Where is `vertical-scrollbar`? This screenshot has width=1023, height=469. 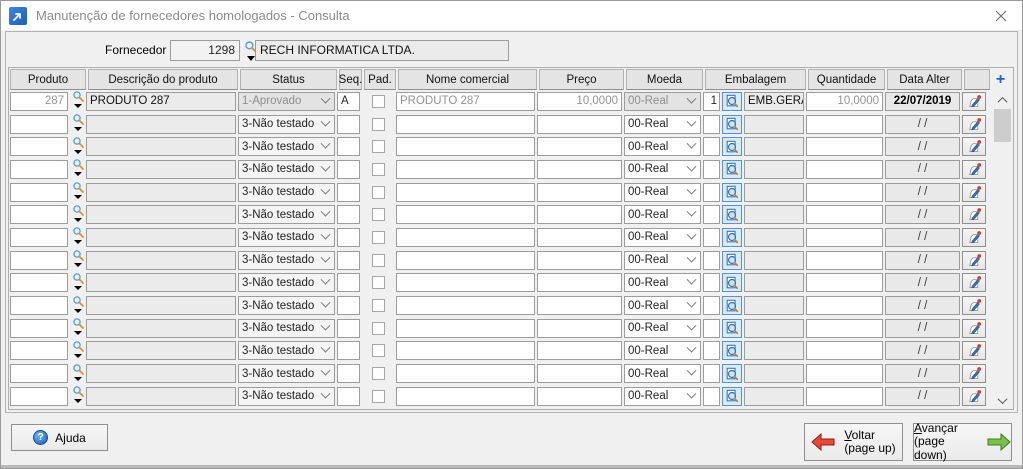 vertical-scrollbar is located at coordinates (1002, 250).